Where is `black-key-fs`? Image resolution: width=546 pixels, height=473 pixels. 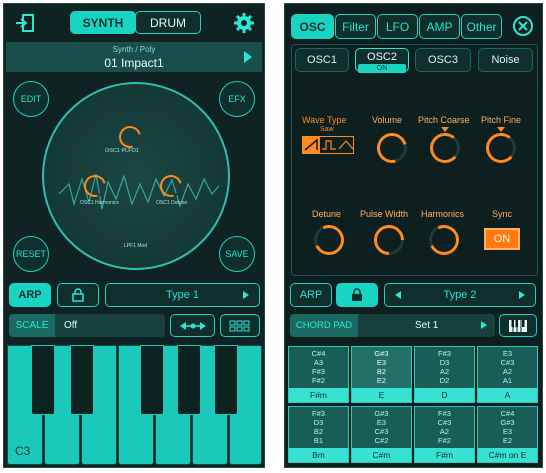
black-key-fs is located at coordinates (152, 380).